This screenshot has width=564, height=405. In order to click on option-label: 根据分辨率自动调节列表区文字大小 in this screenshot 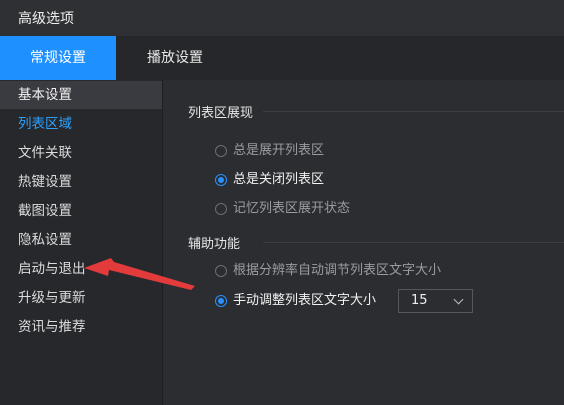, I will do `click(337, 270)`.